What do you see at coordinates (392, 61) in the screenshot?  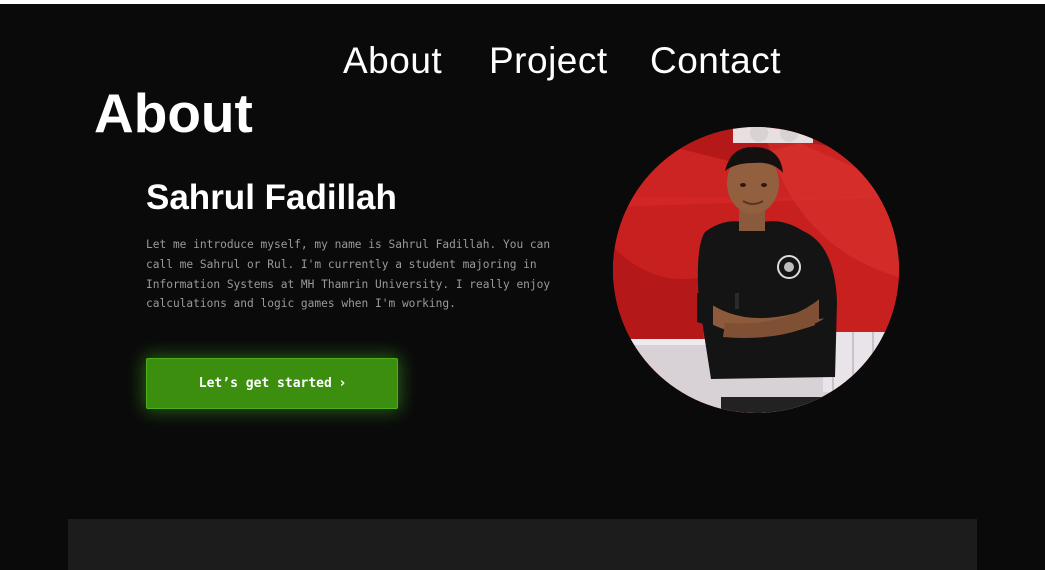 I see `nav-link-about: About` at bounding box center [392, 61].